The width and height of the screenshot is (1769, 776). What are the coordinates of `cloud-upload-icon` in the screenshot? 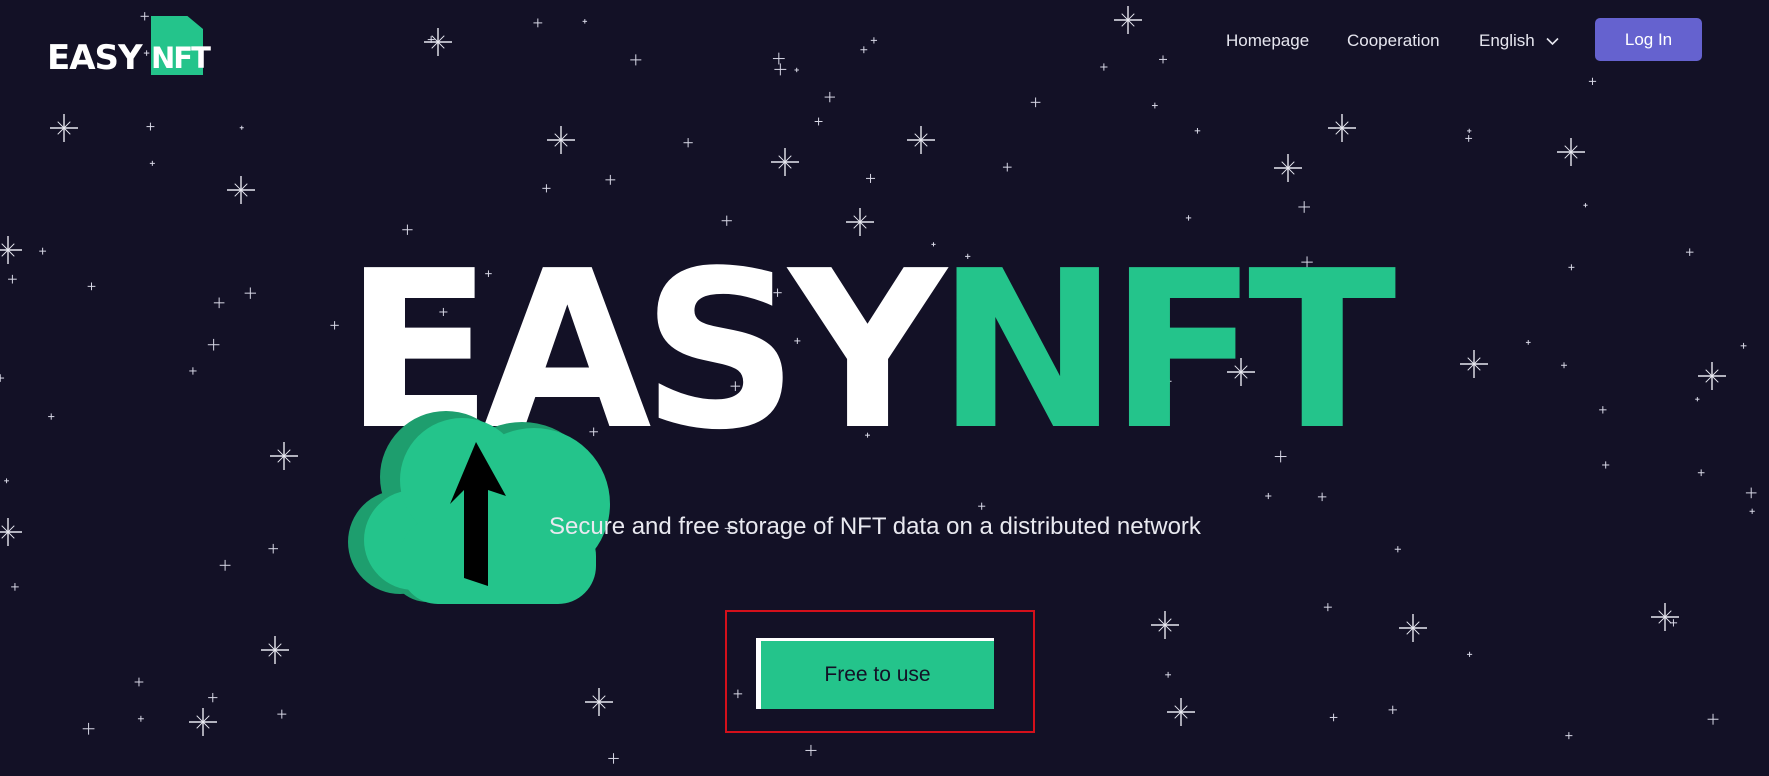 It's located at (479, 507).